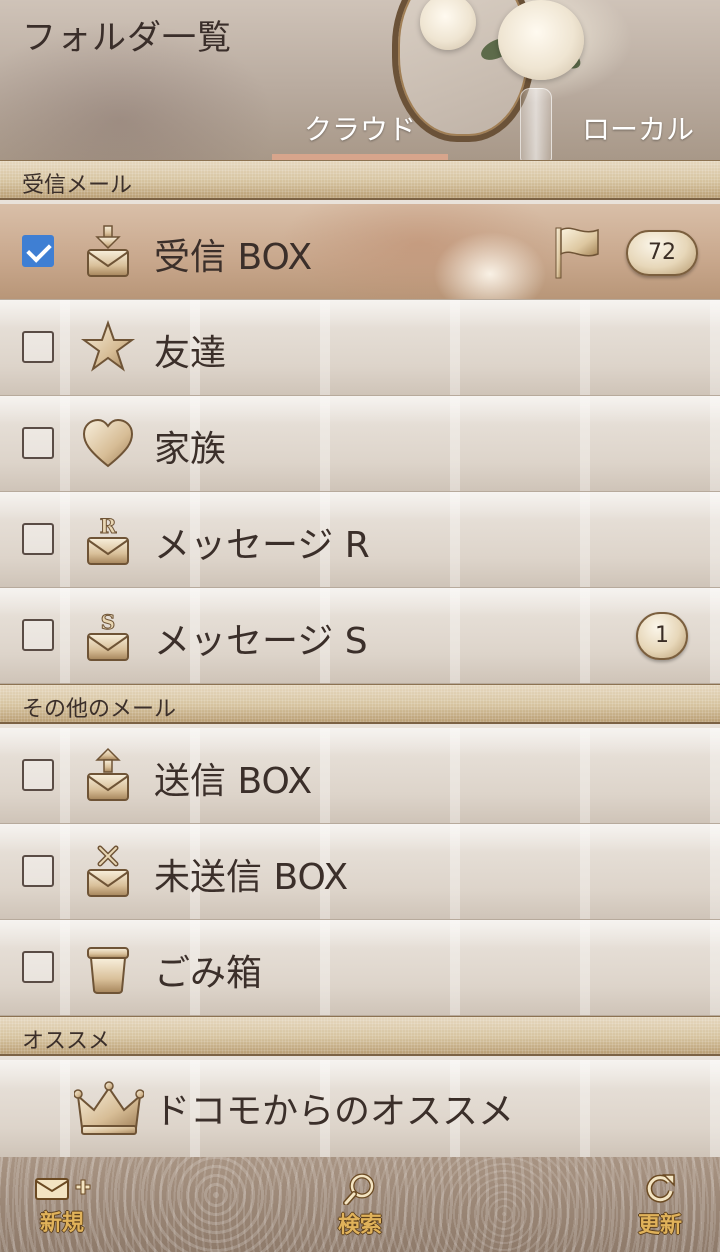  What do you see at coordinates (536, 124) in the screenshot?
I see `vase-decoration` at bounding box center [536, 124].